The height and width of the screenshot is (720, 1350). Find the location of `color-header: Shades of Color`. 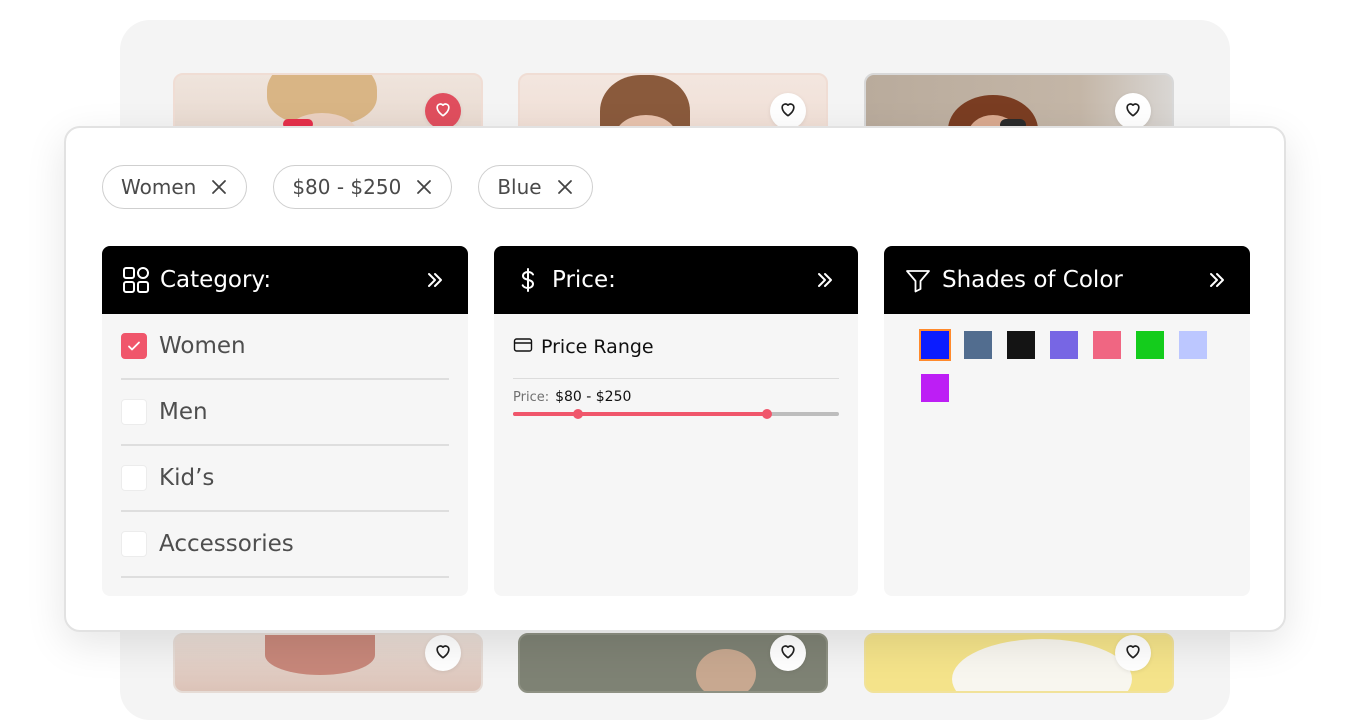

color-header: Shades of Color is located at coordinates (1067, 280).